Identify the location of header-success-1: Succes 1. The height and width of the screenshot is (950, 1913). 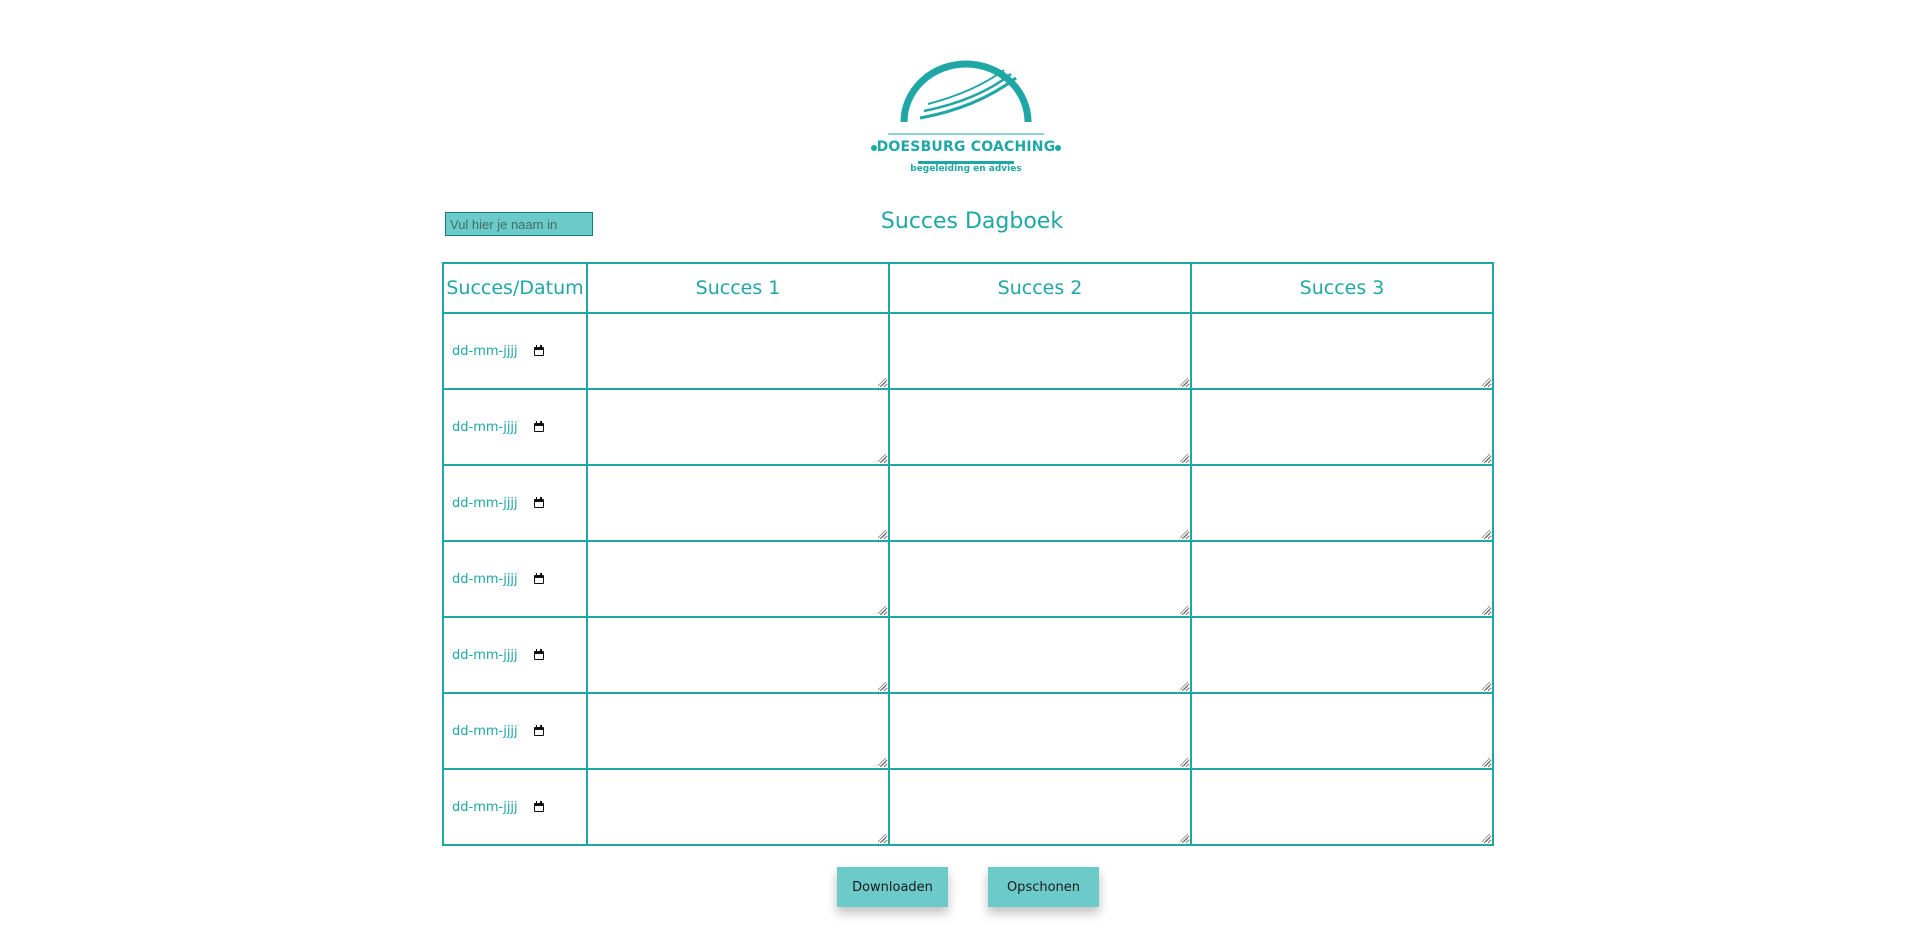
(738, 288).